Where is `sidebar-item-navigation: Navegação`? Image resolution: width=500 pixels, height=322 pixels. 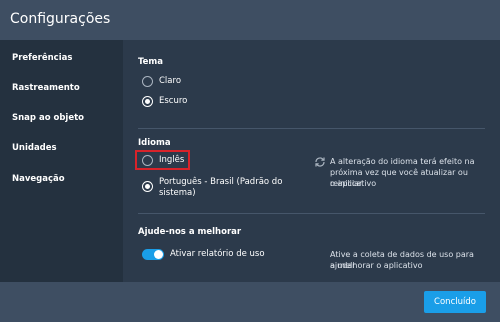 sidebar-item-navigation: Navegação is located at coordinates (38, 179).